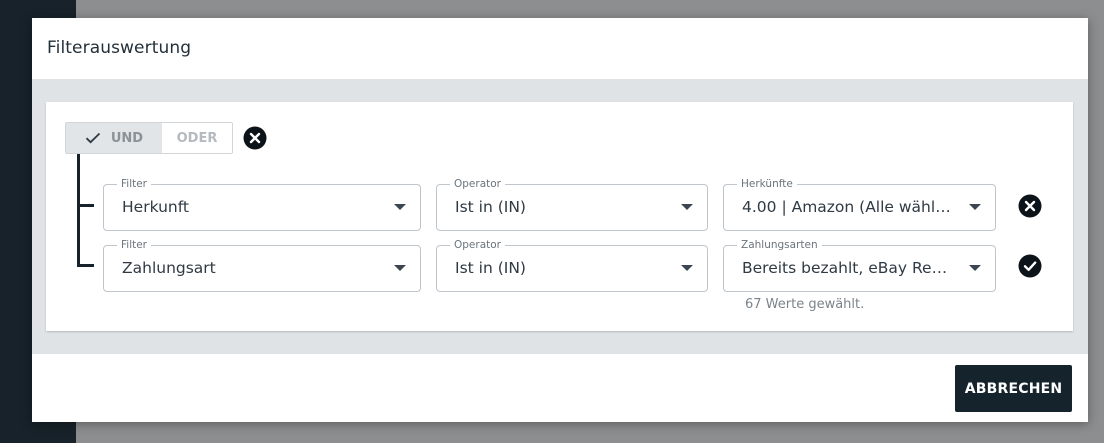 The height and width of the screenshot is (443, 1104). Describe the element at coordinates (255, 138) in the screenshot. I see `remove-group-icon` at that location.